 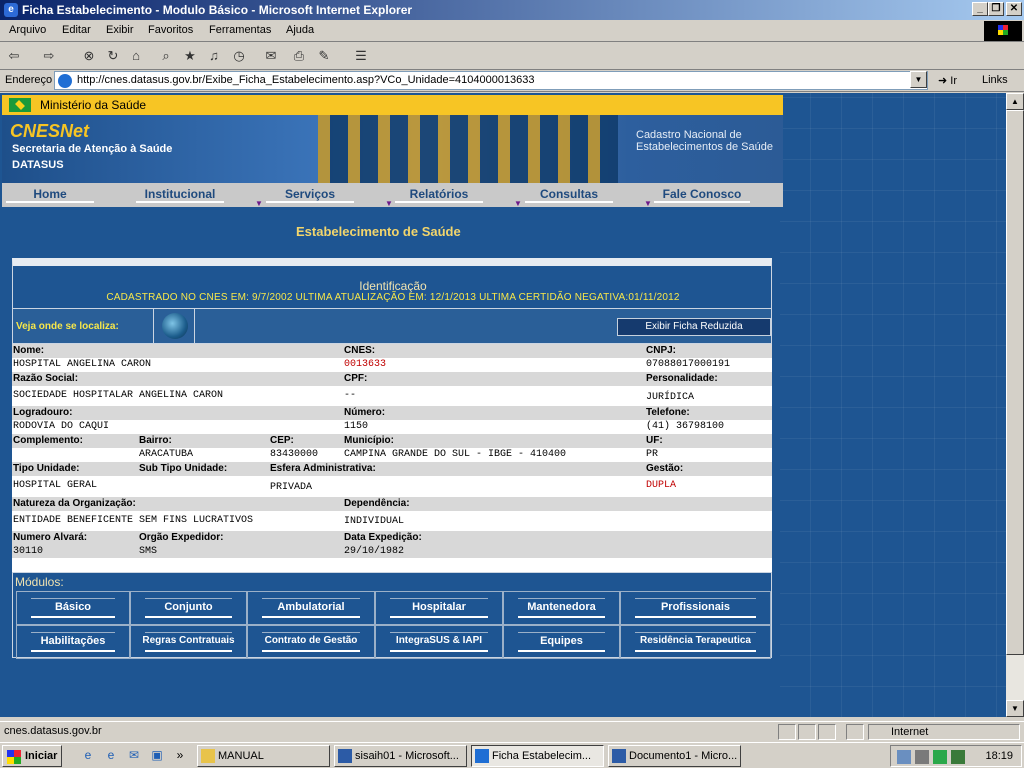 I want to click on back-icon: ⇦, so click(x=14, y=56).